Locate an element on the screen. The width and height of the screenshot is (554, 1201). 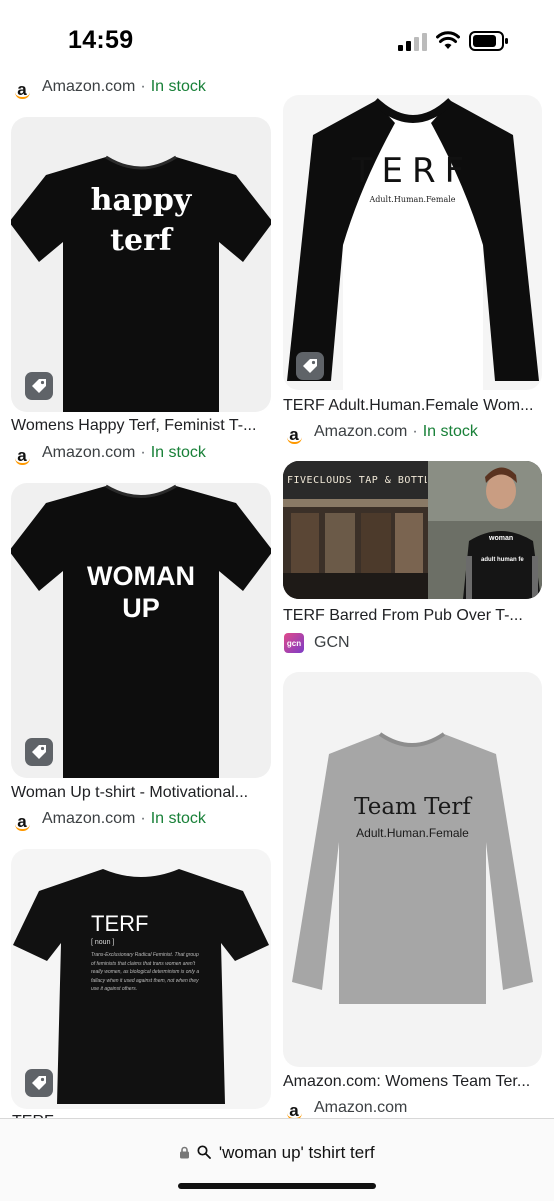
cellular-signal-icon is located at coordinates (412, 42).